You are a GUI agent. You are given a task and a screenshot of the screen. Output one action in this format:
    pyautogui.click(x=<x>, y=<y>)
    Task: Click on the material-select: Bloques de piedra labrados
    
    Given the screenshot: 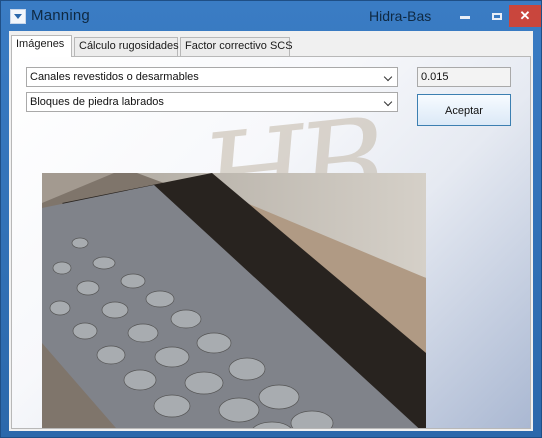 What is the action you would take?
    pyautogui.click(x=212, y=102)
    